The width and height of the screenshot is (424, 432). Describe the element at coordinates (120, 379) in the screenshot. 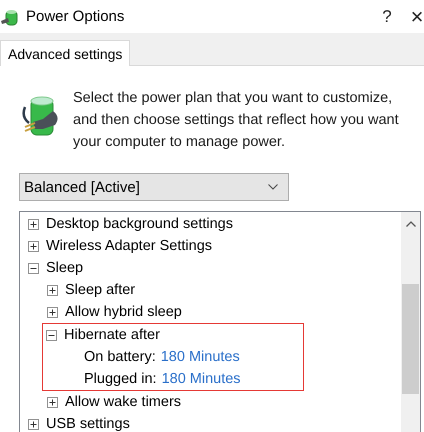

I see `setting-label: Plugged in:` at that location.